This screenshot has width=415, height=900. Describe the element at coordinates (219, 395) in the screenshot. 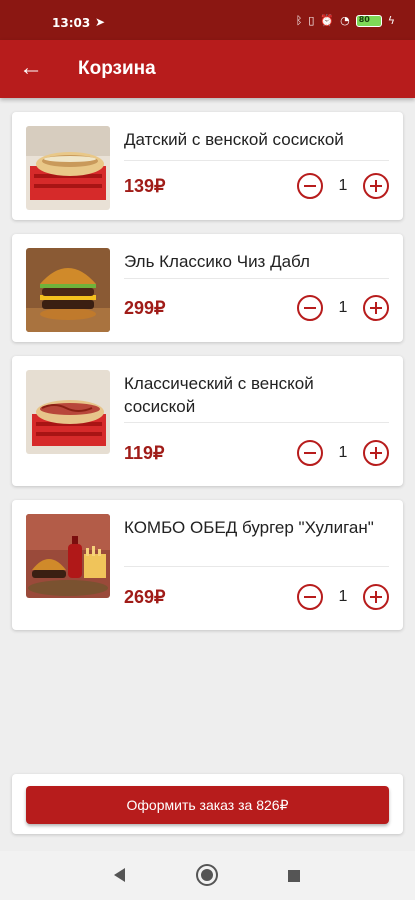

I see `product-name: Классический с венской сосиской` at that location.